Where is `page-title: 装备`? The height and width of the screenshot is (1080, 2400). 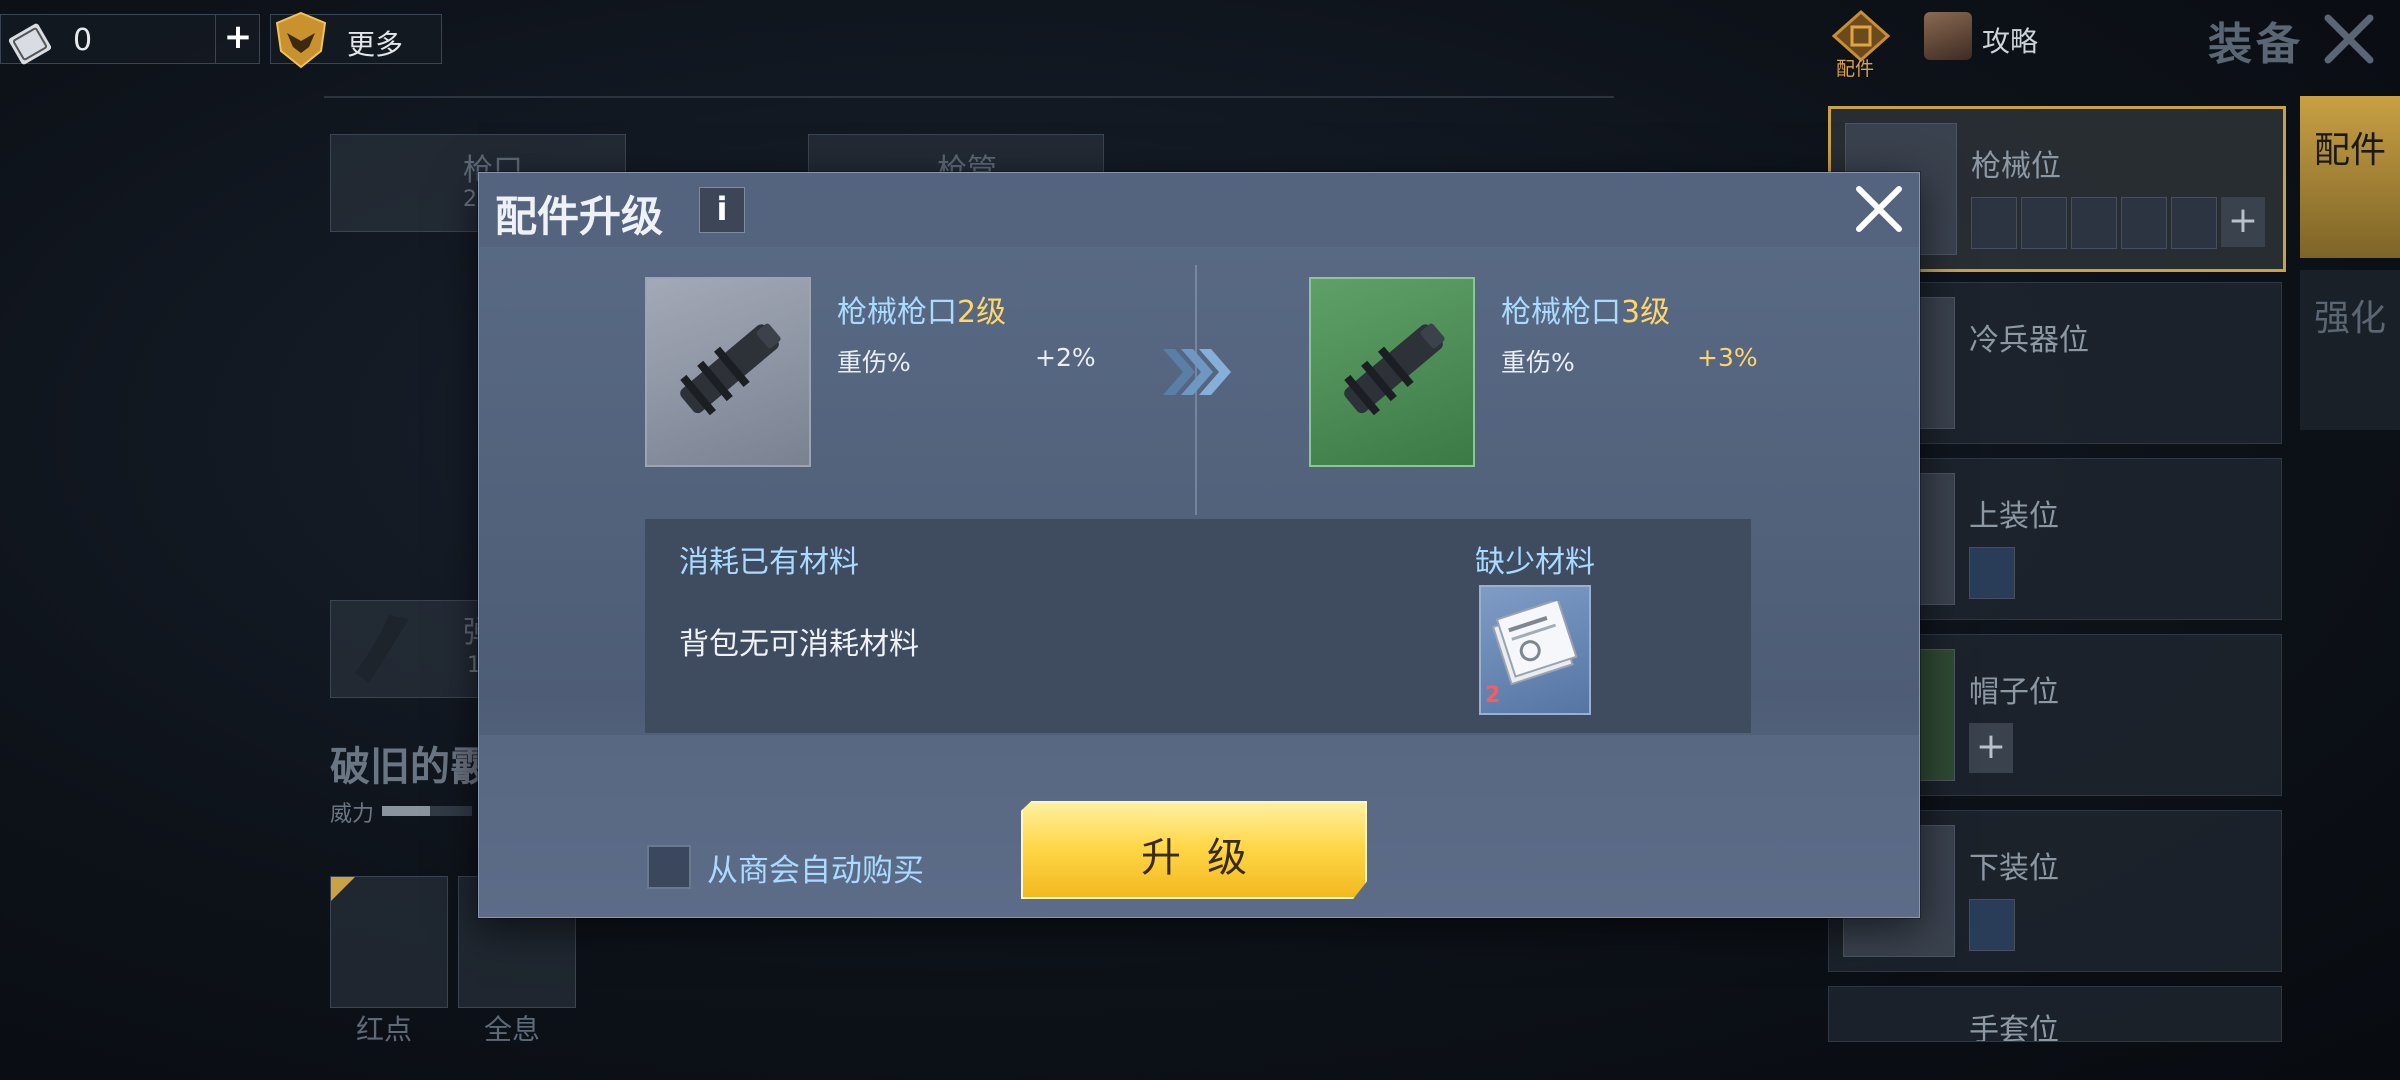
page-title: 装备 is located at coordinates (2256, 44).